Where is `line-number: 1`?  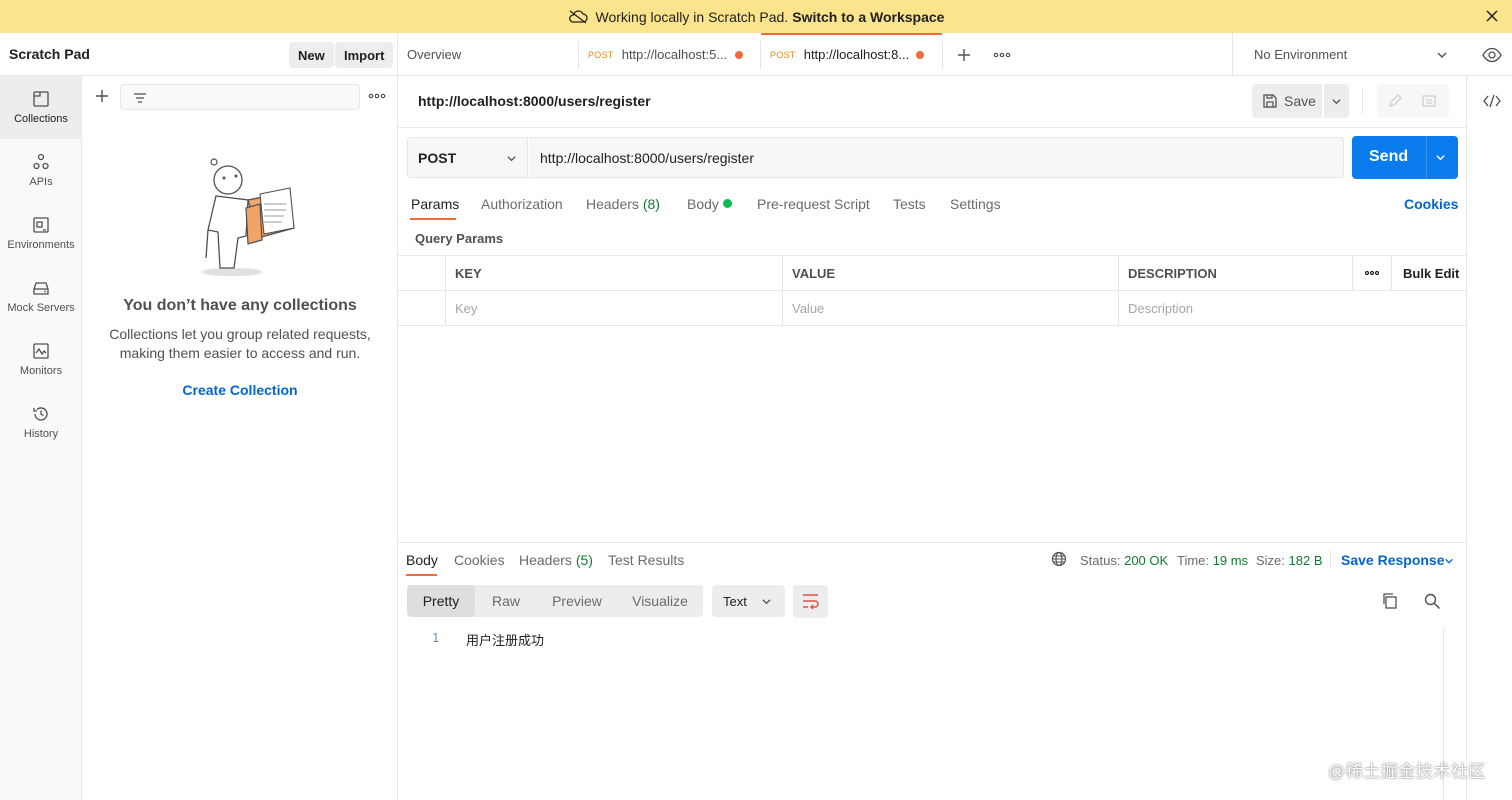
line-number: 1 is located at coordinates (436, 638).